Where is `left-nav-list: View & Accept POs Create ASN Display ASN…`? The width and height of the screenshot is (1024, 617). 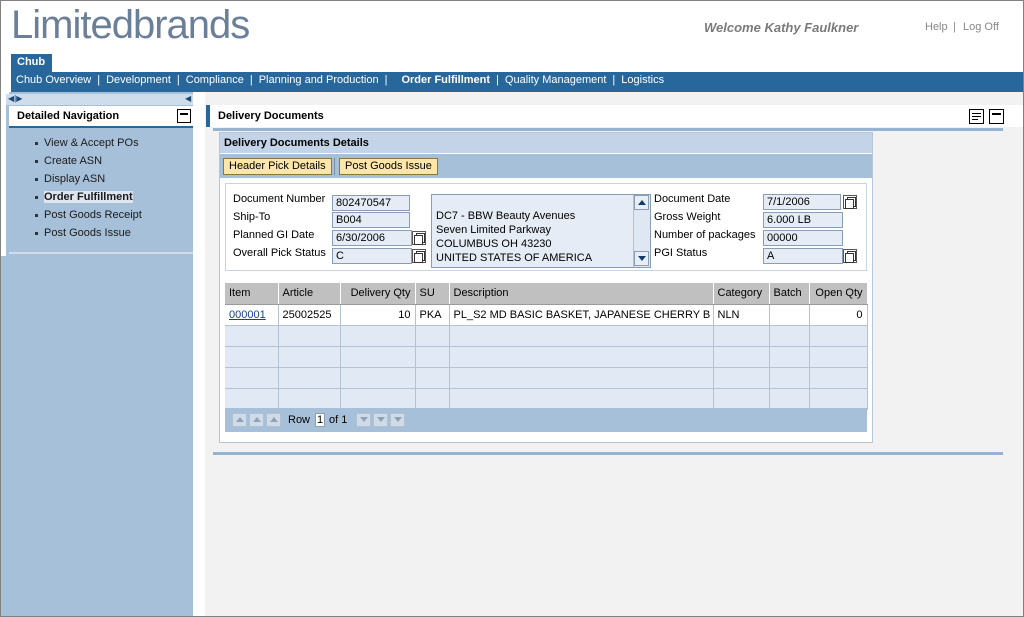 left-nav-list: View & Accept POs Create ASN Display ASN… is located at coordinates (88, 191).